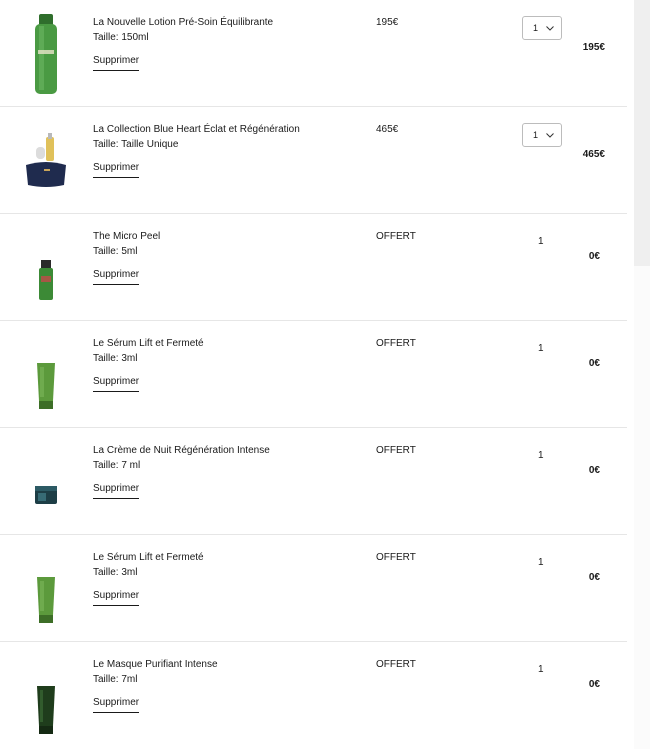 Image resolution: width=650 pixels, height=749 pixels. What do you see at coordinates (46, 161) in the screenshot?
I see `gift-collection-image` at bounding box center [46, 161].